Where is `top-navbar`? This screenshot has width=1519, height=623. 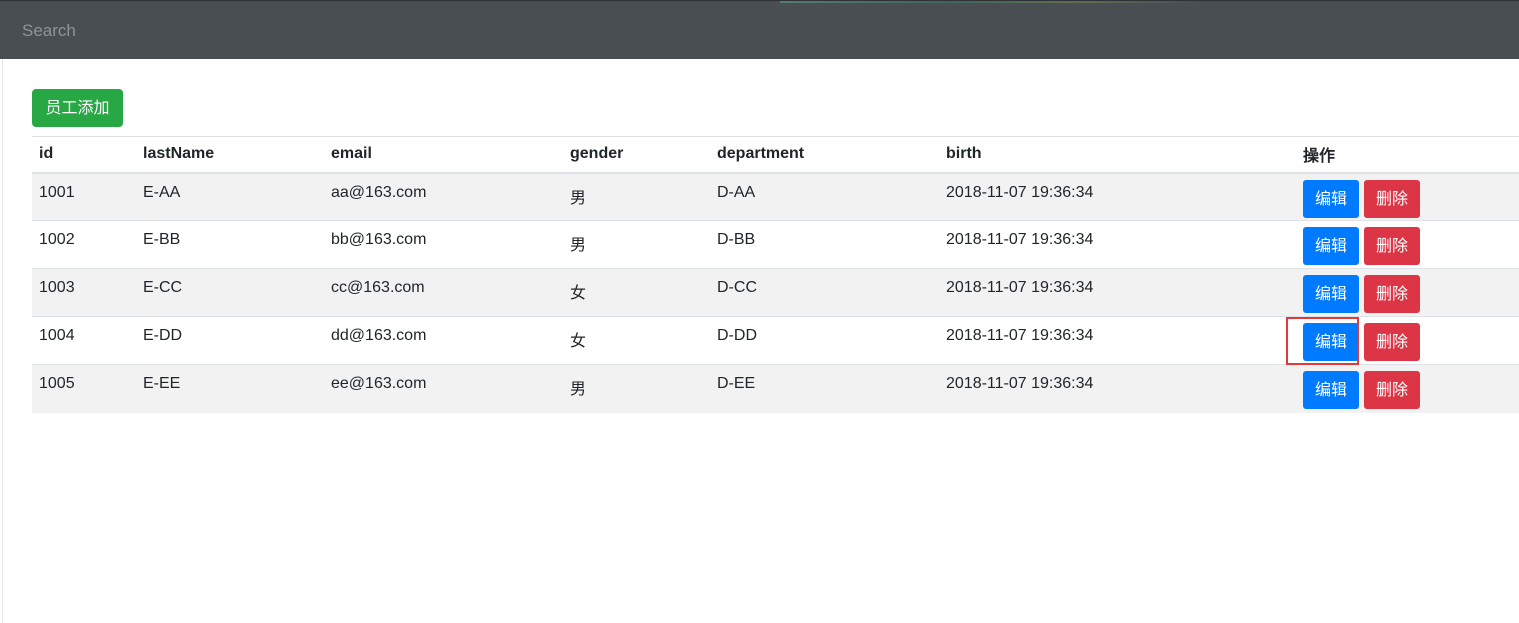
top-navbar is located at coordinates (759, 29).